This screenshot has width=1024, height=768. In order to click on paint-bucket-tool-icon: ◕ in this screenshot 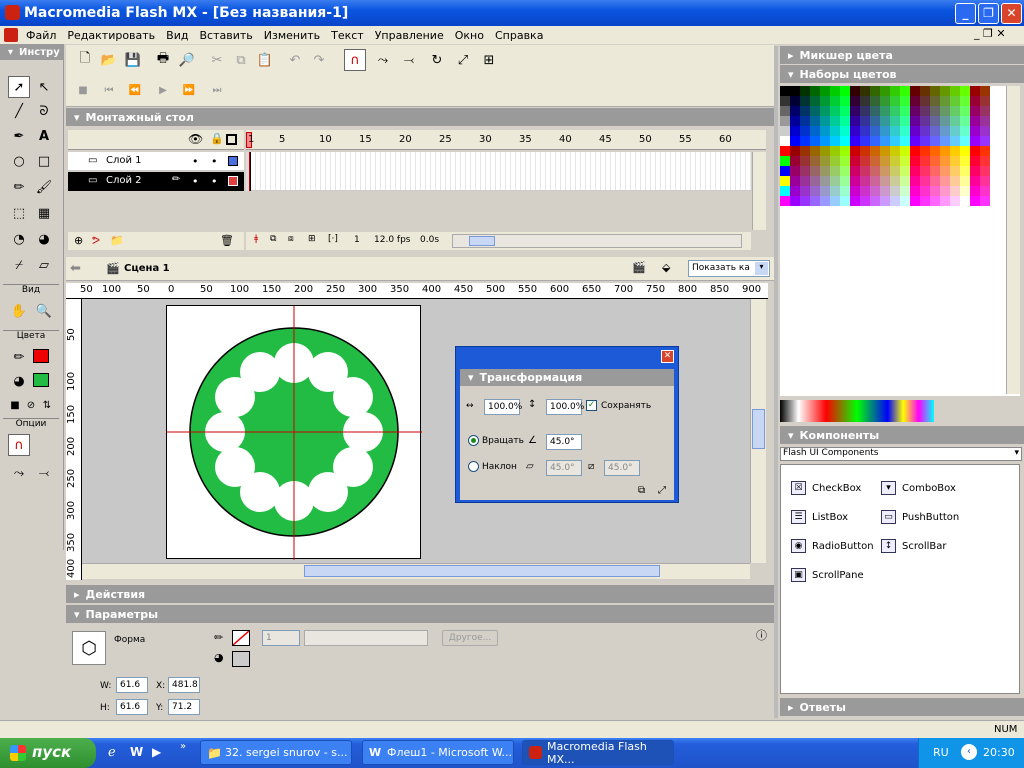, I will do `click(44, 239)`.